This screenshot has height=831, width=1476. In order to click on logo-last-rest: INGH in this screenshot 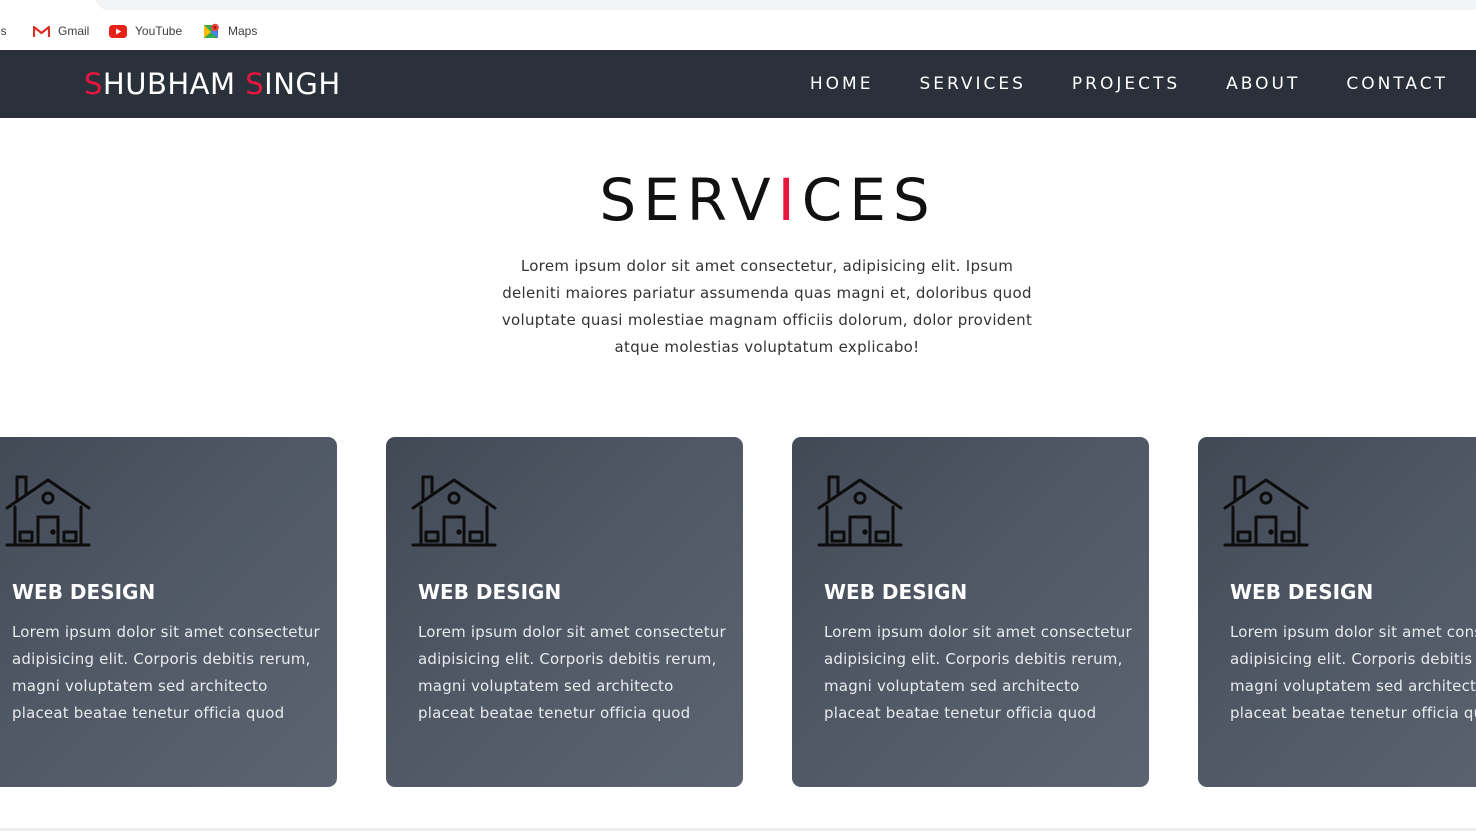, I will do `click(302, 84)`.